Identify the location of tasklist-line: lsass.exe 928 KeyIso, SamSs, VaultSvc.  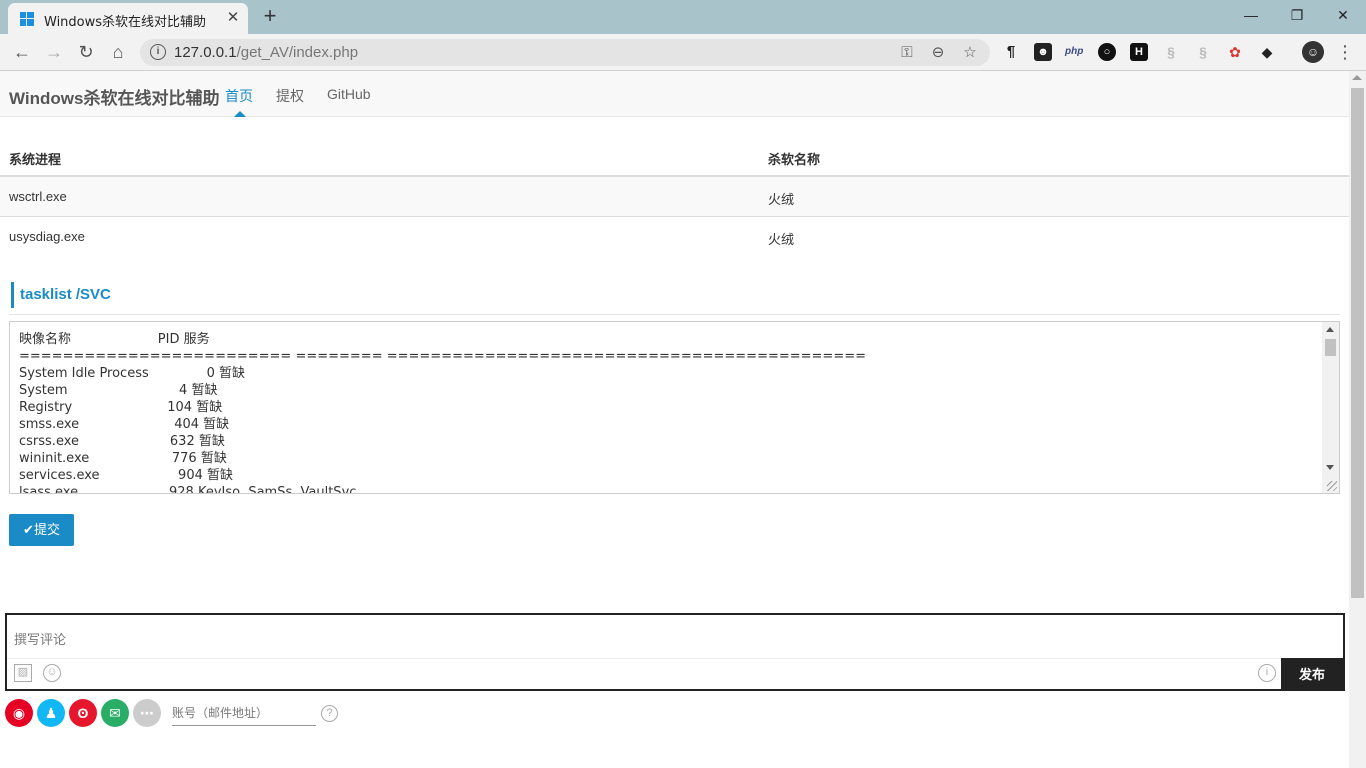
(188, 489).